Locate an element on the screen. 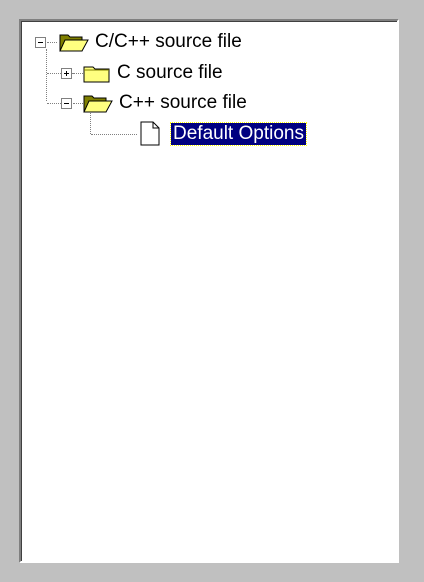 The height and width of the screenshot is (582, 424). tree-item-c-source-file: C source file is located at coordinates (201, 73).